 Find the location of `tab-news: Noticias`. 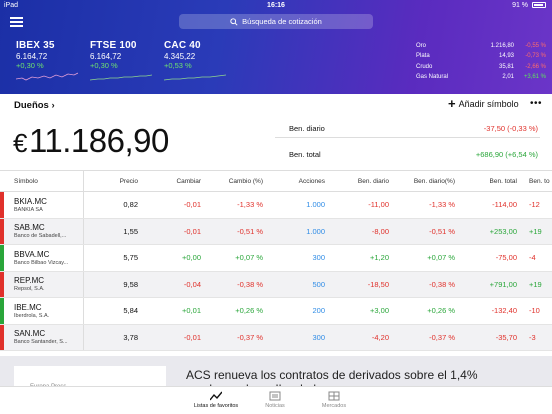

tab-news: Noticias is located at coordinates (275, 400).